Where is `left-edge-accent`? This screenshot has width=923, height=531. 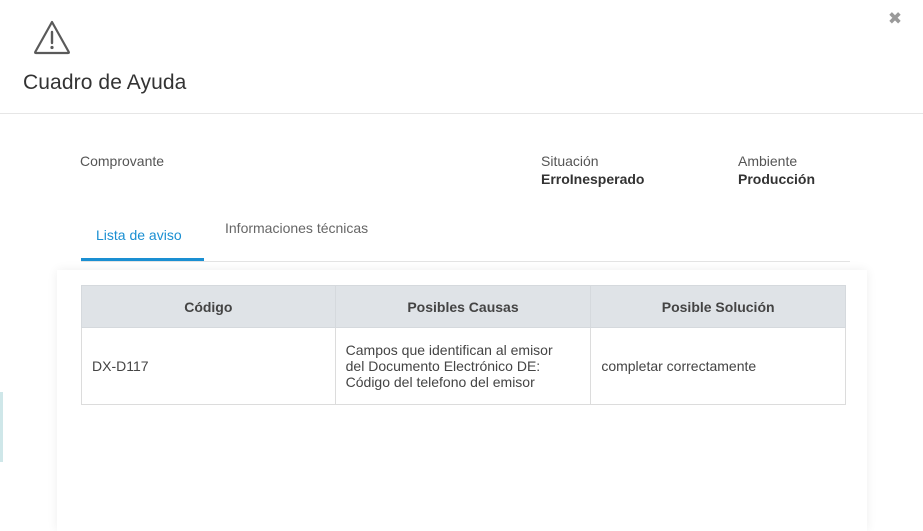 left-edge-accent is located at coordinates (1, 427).